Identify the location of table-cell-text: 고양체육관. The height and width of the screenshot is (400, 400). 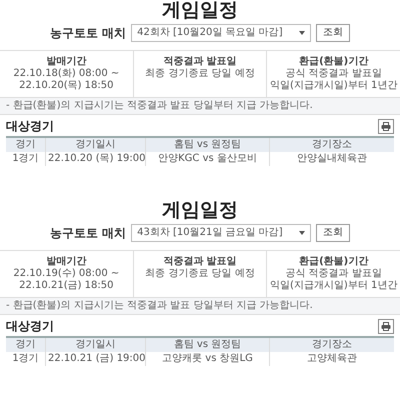
(332, 359).